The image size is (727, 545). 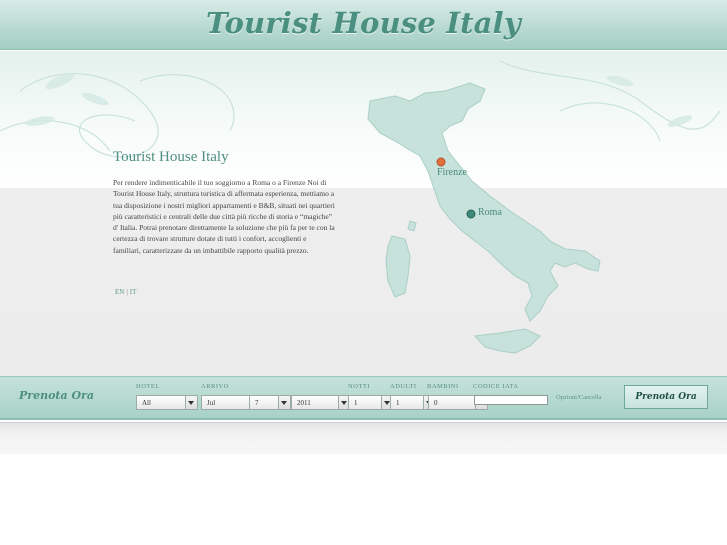 I want to click on adults-value: 1, so click(x=398, y=403).